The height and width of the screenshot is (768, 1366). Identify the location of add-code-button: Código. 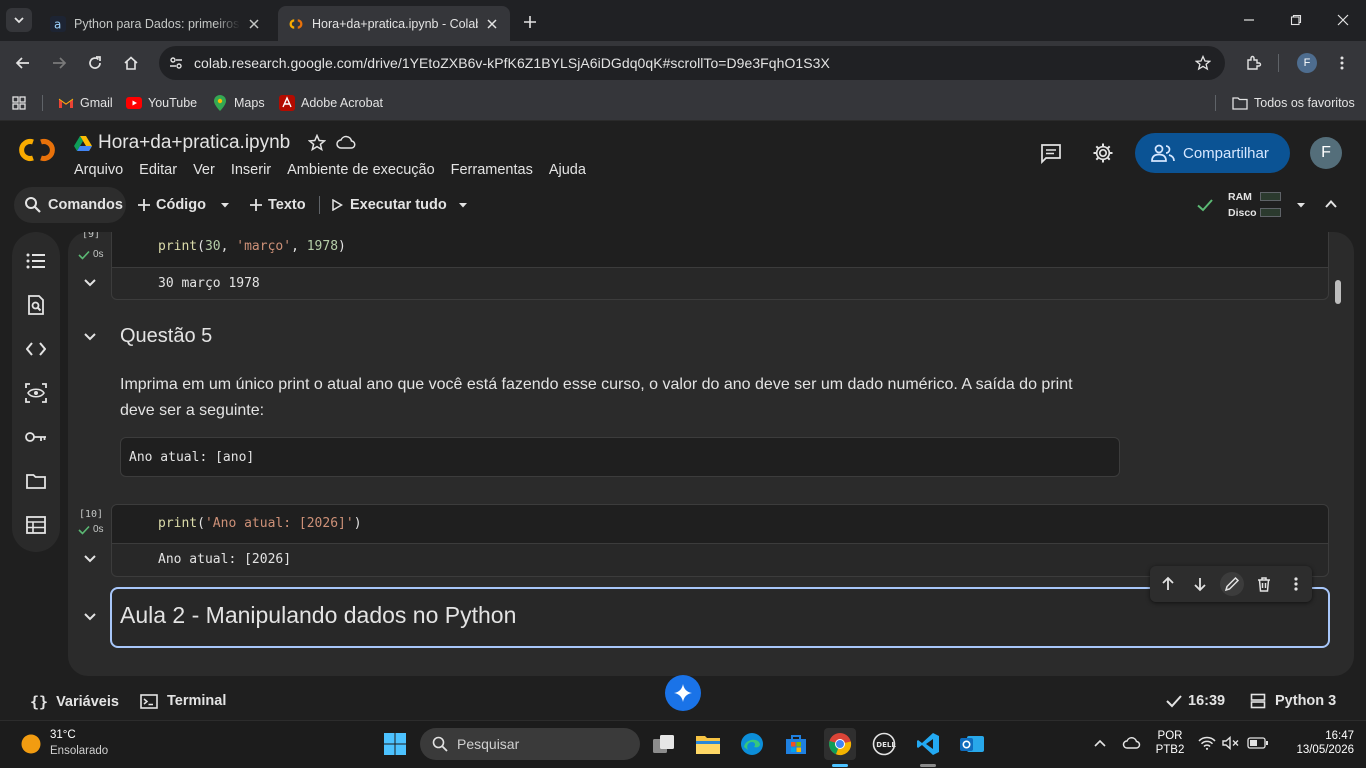
(171, 205).